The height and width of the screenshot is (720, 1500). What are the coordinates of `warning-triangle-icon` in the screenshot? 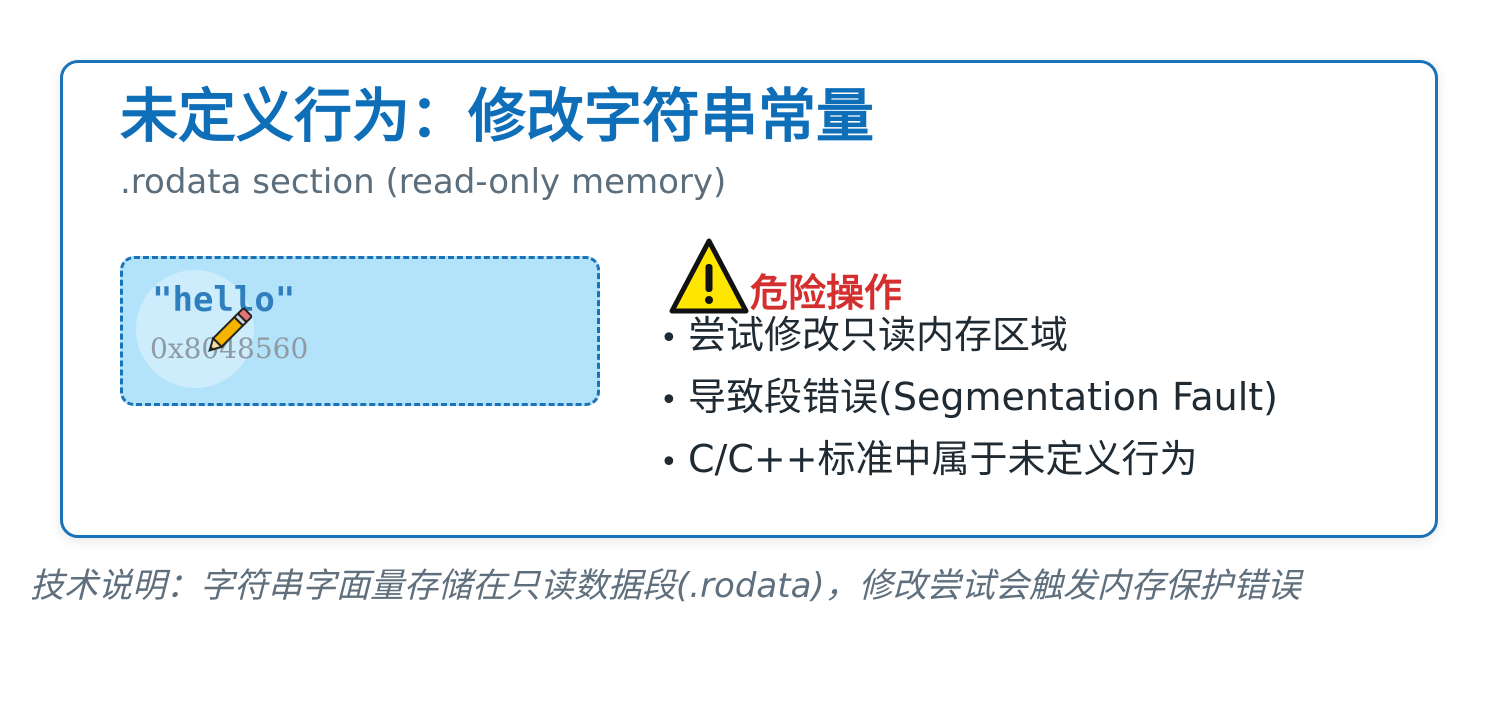 It's located at (709, 276).